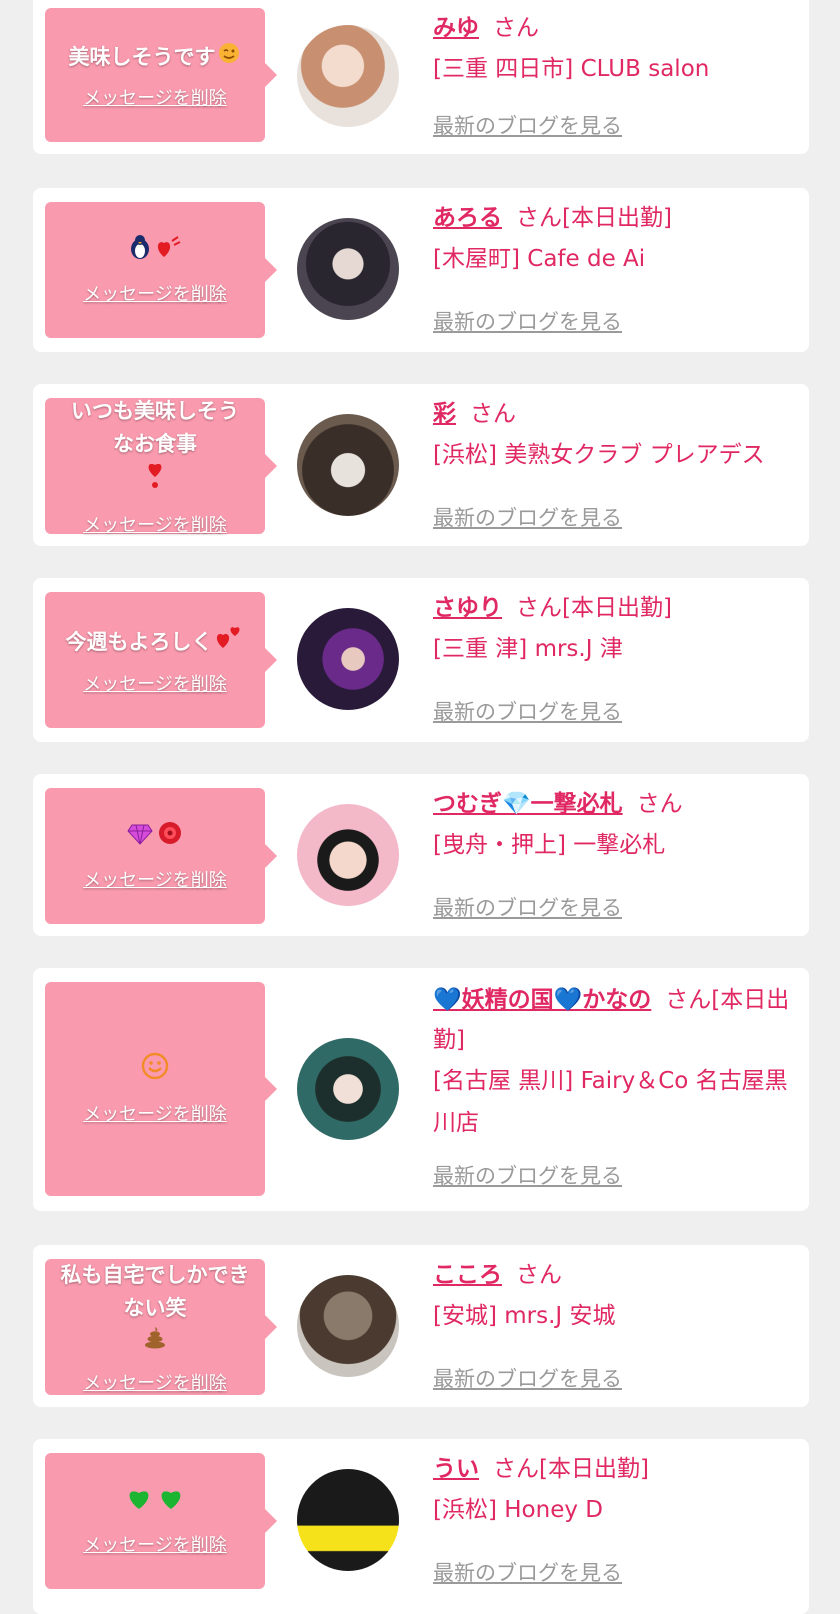 Image resolution: width=840 pixels, height=1614 pixels. Describe the element at coordinates (155, 1342) in the screenshot. I see `poop-icon` at that location.